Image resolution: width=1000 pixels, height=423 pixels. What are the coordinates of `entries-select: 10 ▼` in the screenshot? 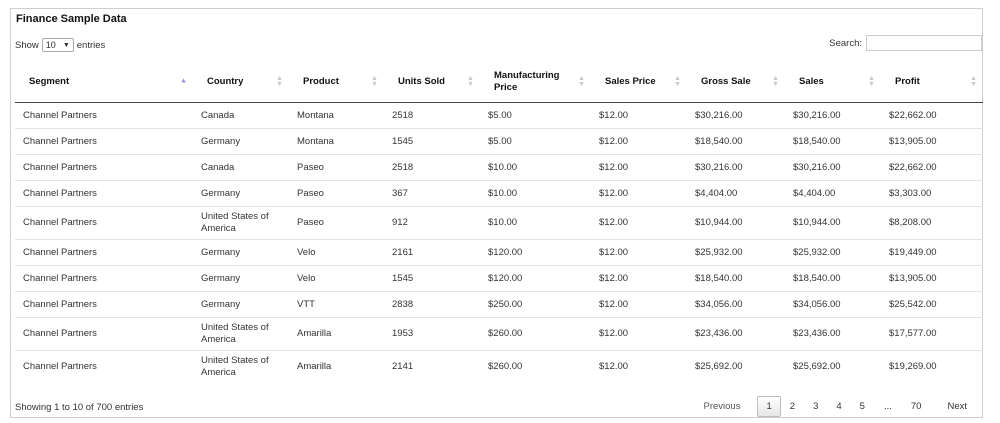 It's located at (57, 45).